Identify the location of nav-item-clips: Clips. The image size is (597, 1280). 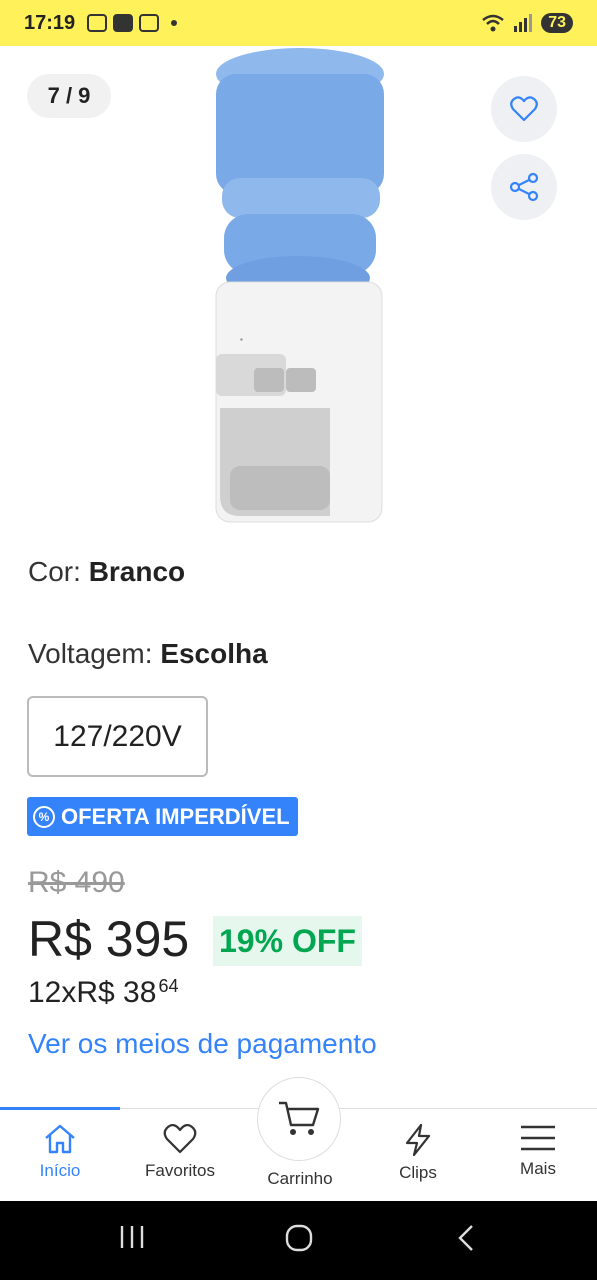
(418, 1155).